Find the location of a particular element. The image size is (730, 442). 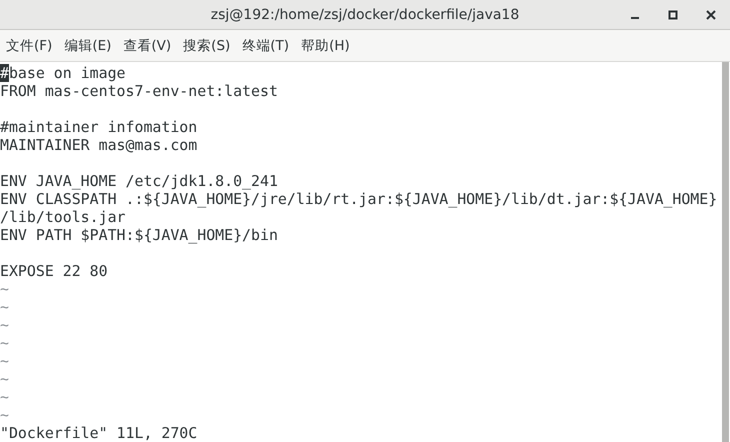

code-line: ENV PATH $PATH:${JAVA_HOME}/bin is located at coordinates (139, 235).